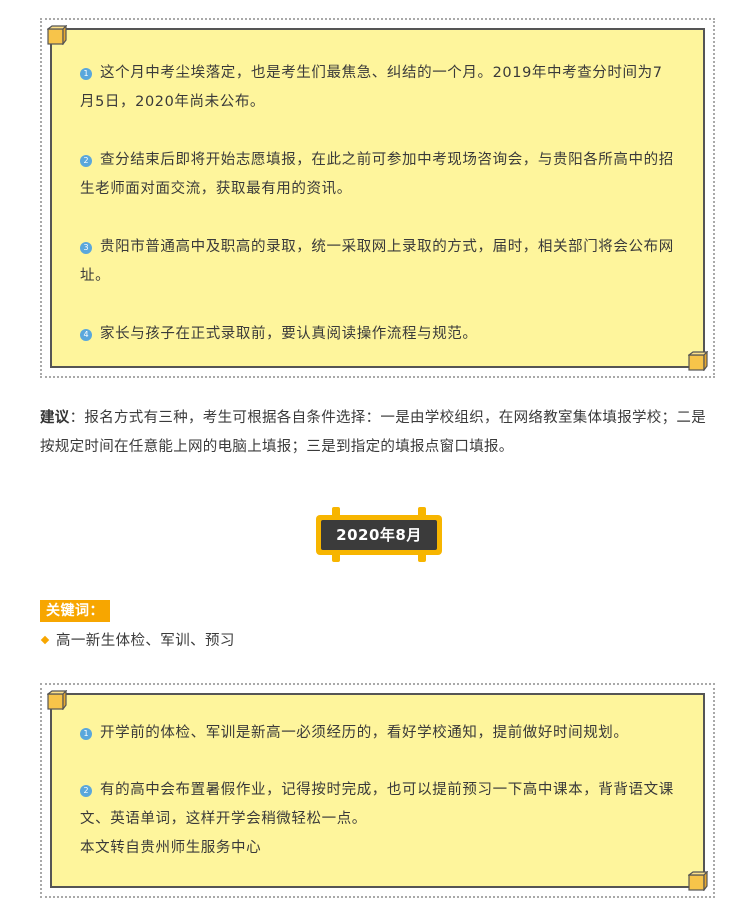 Image resolution: width=737 pixels, height=922 pixels. I want to click on note-item-text: 贵阳市普通高中及职高的录取，统一采取网上录取的方式，届时，相关部门将会公布网址。, so click(377, 261).